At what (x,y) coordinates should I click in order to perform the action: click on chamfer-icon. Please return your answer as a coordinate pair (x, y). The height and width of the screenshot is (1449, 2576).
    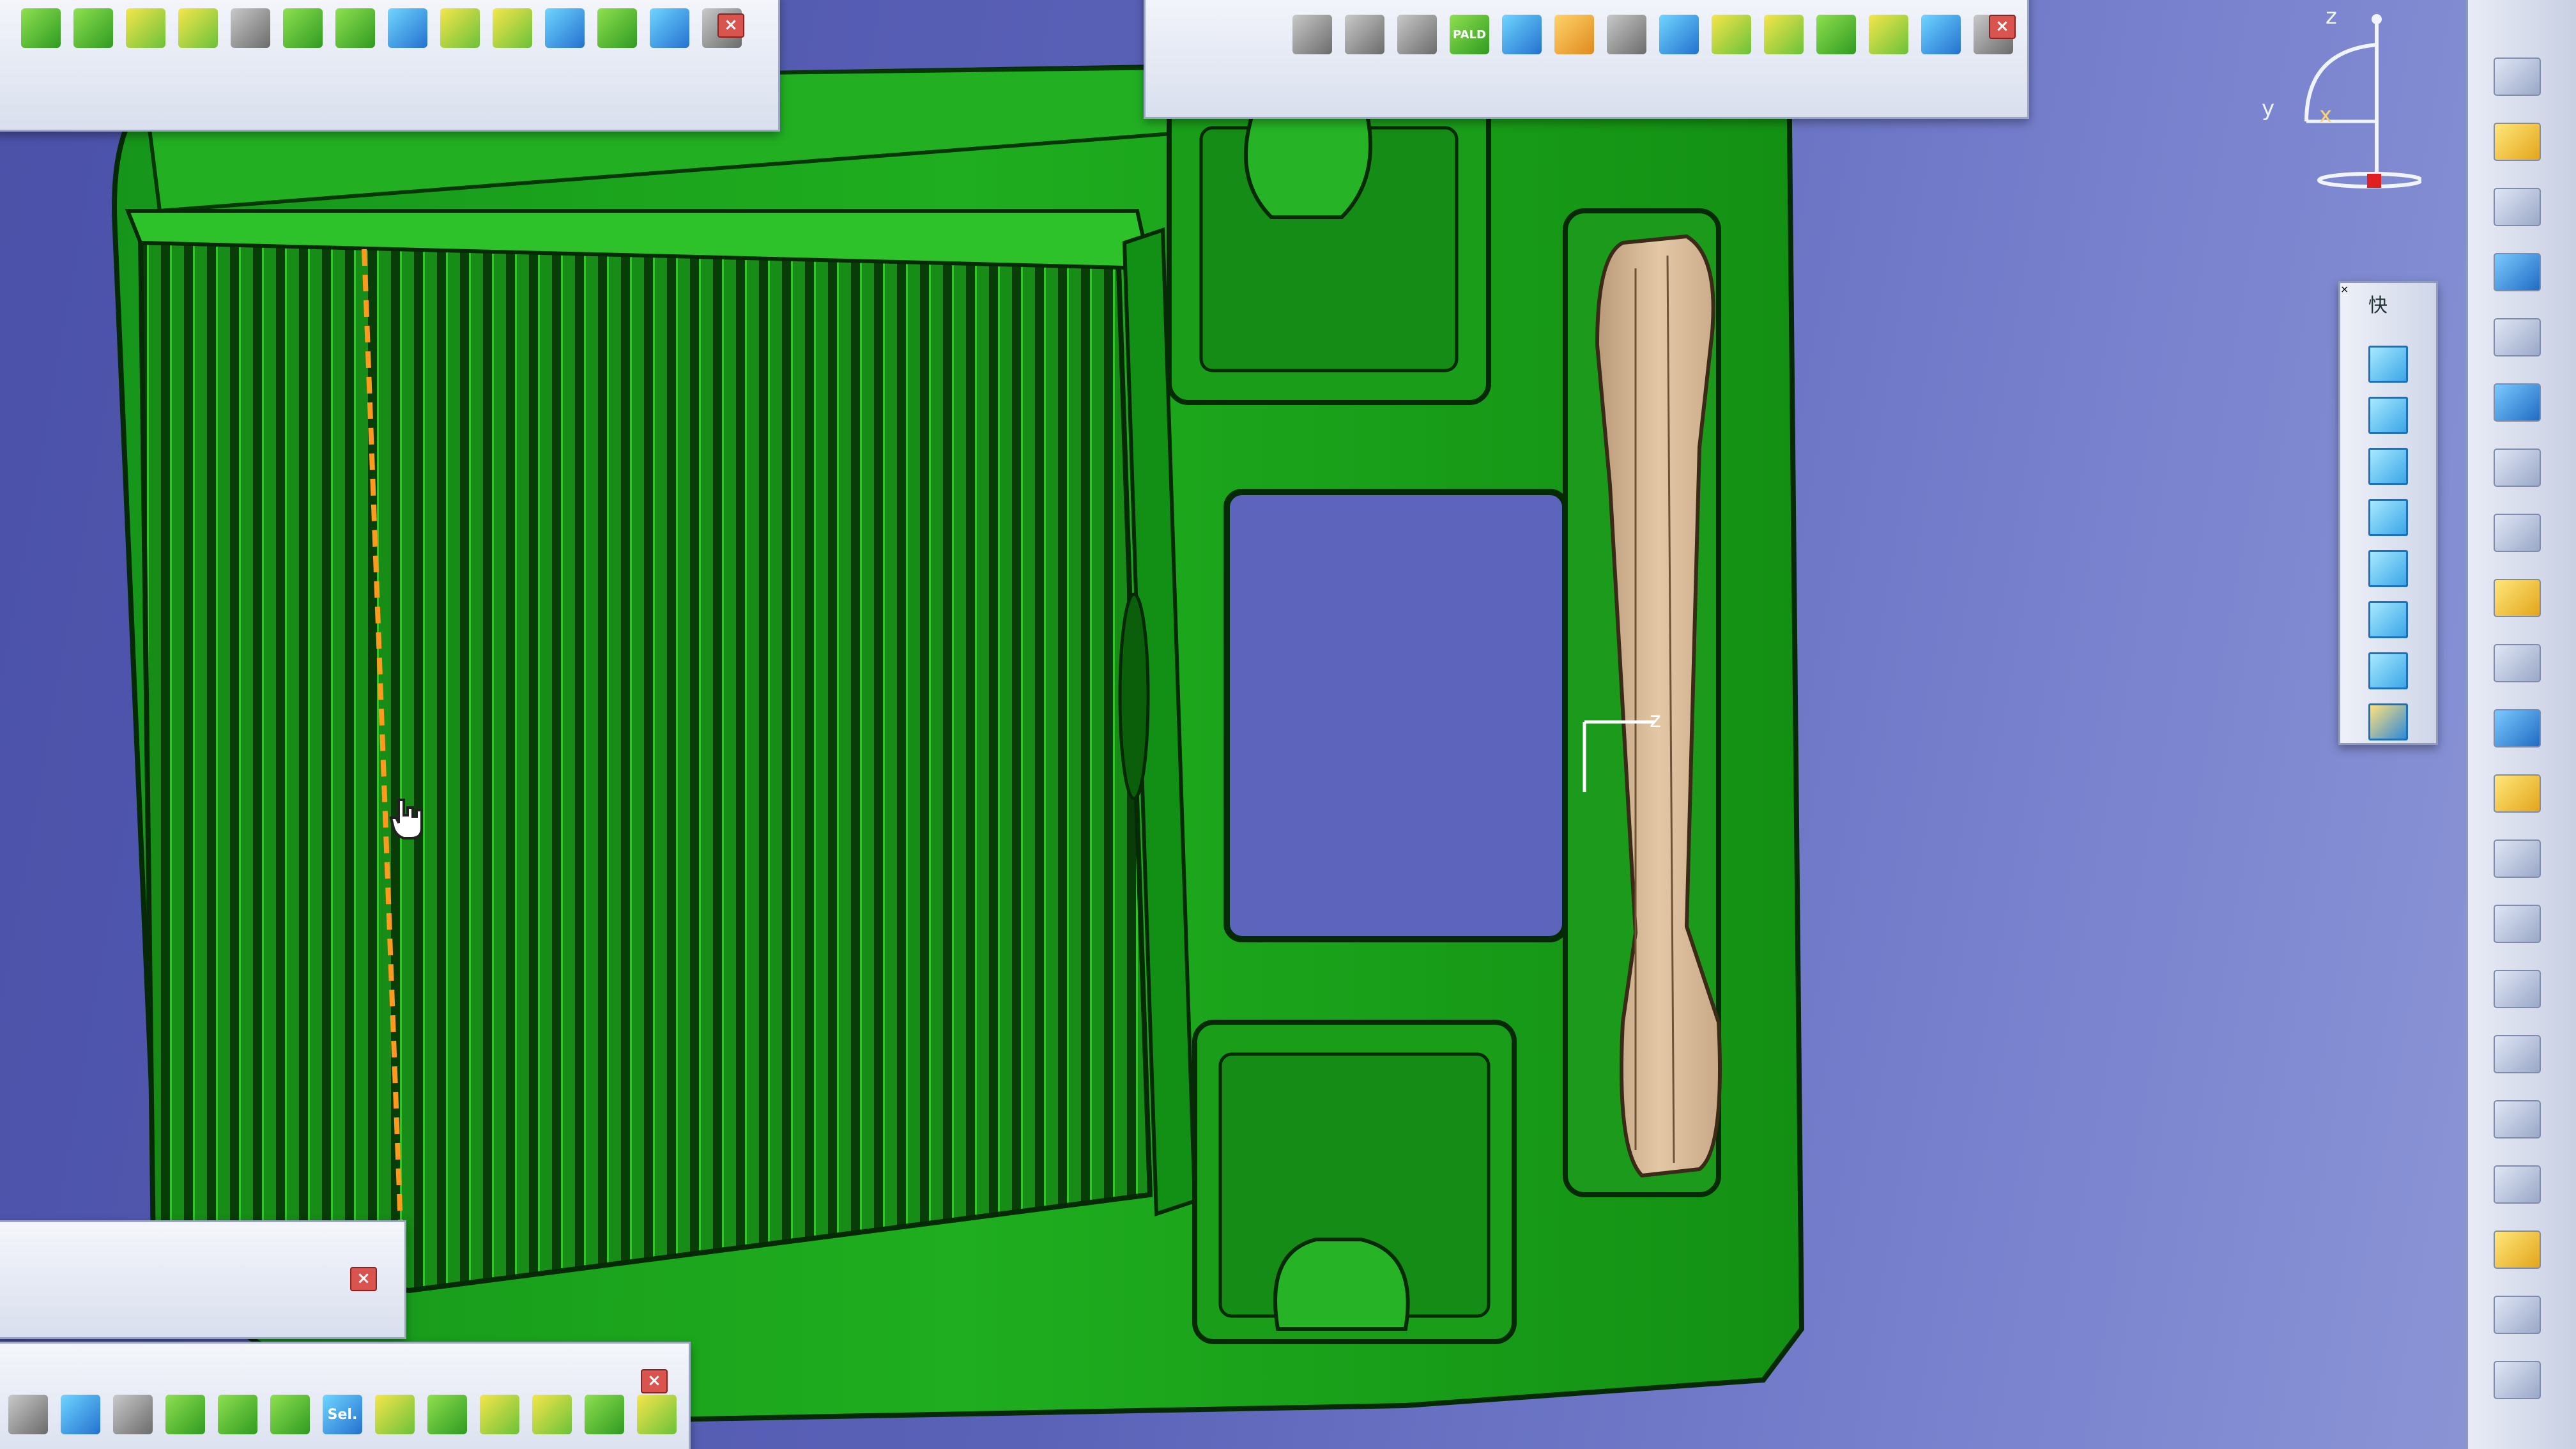
    Looking at the image, I should click on (2517, 793).